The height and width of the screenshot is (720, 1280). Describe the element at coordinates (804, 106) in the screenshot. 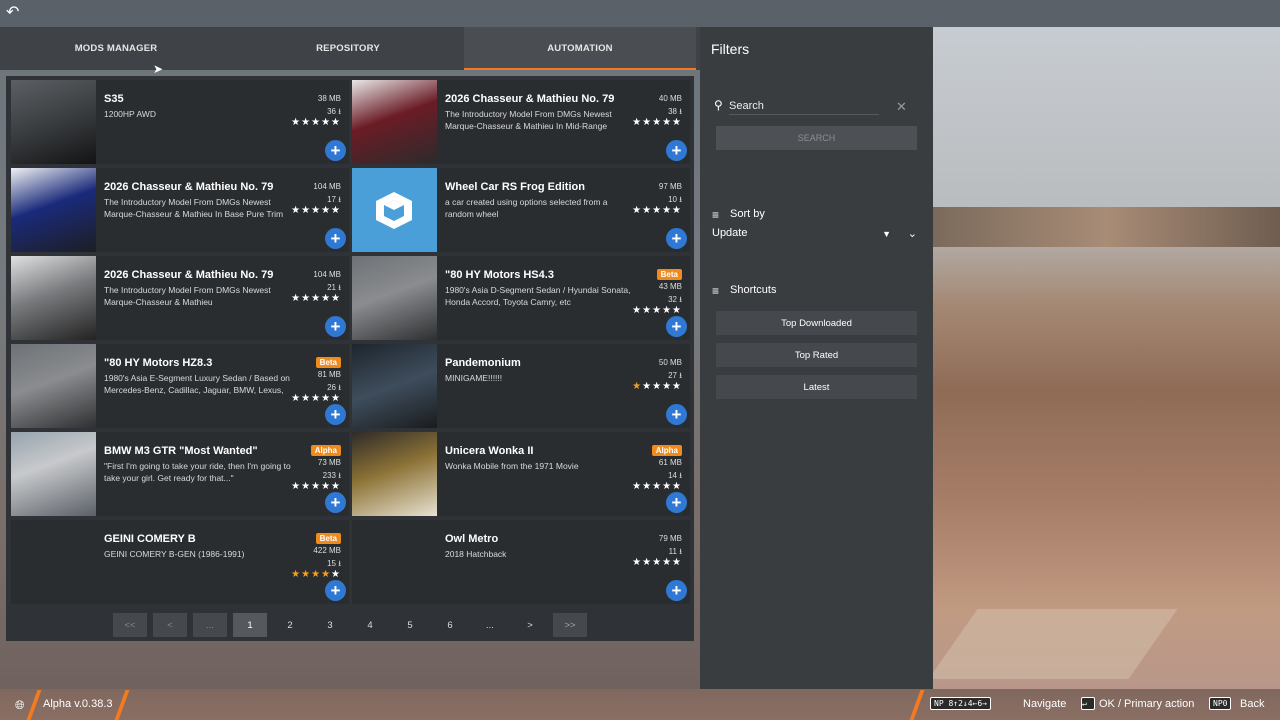

I see `search-input` at that location.